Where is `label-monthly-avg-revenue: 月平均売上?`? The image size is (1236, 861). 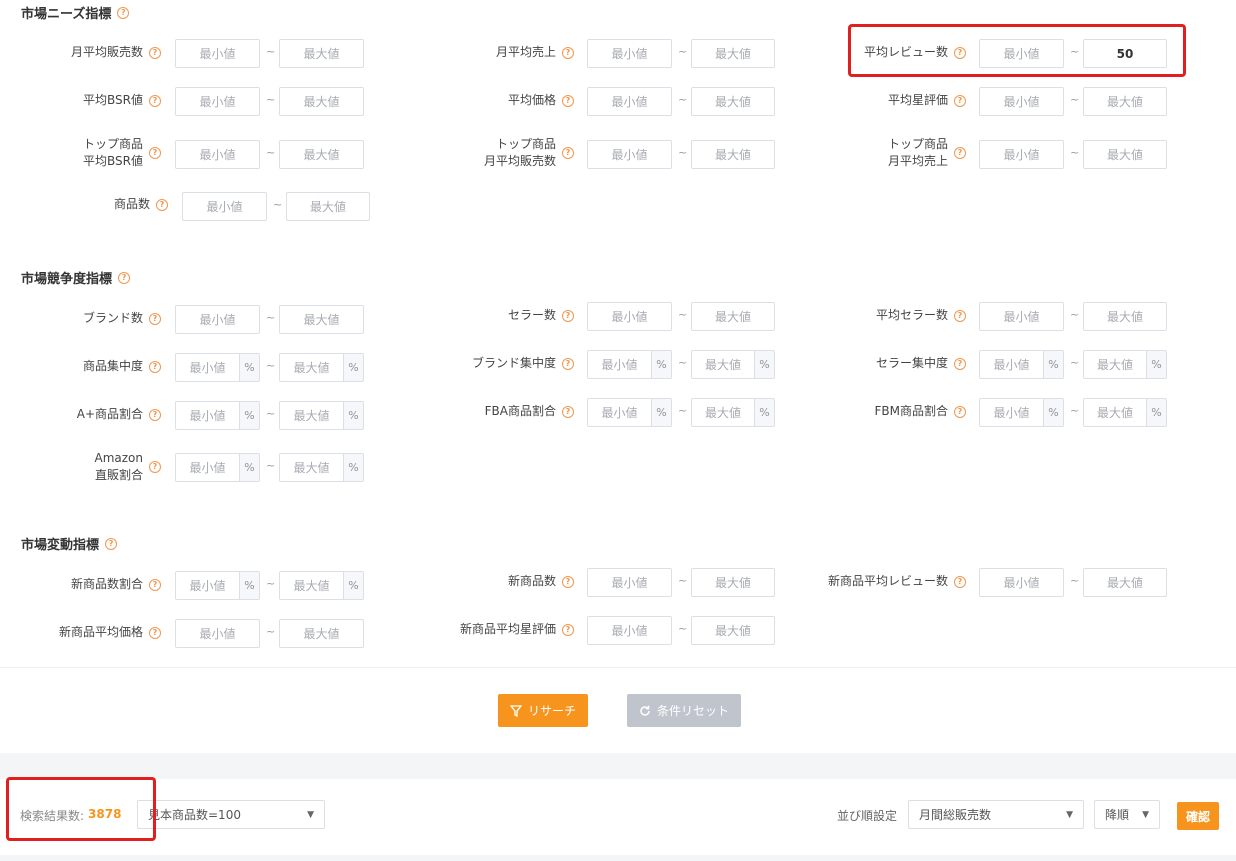 label-monthly-avg-revenue: 月平均売上? is located at coordinates (535, 52).